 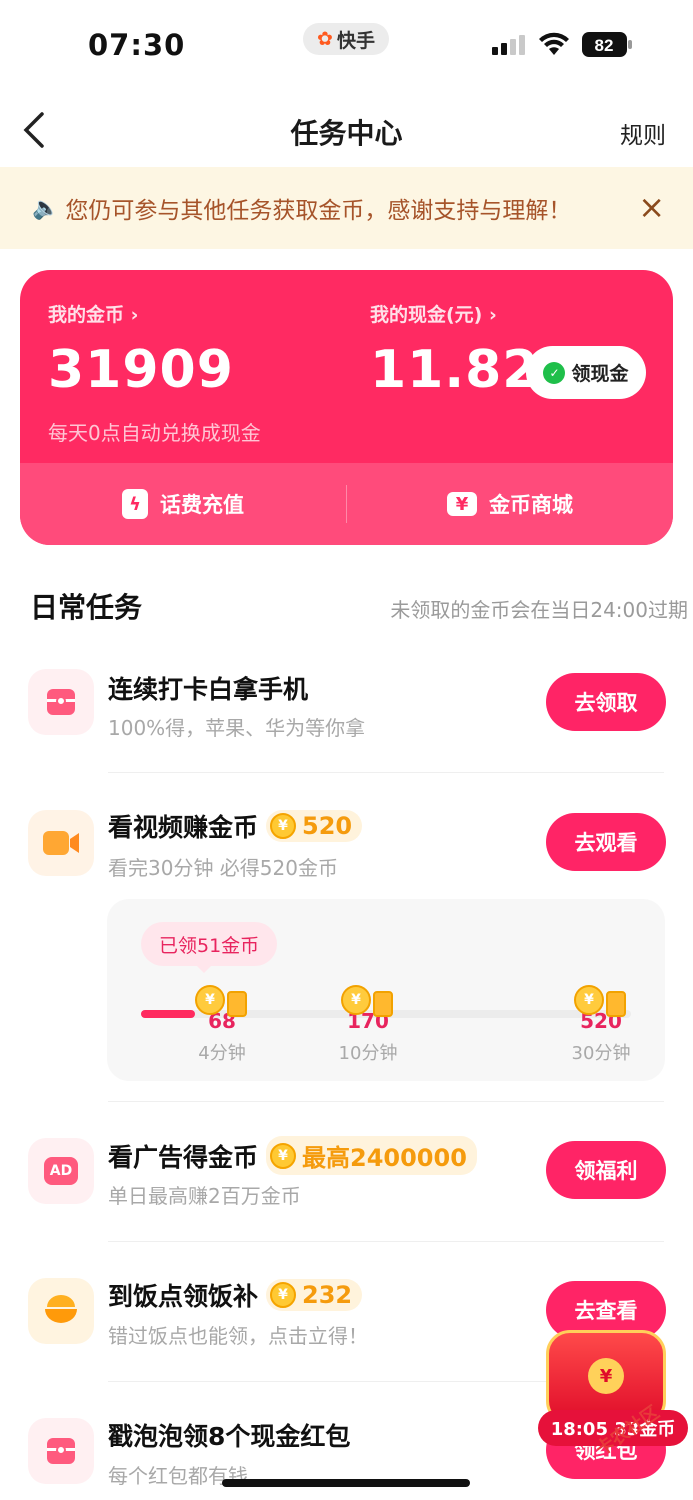 I want to click on cash-label: 我的现金(元) ›, so click(x=433, y=313).